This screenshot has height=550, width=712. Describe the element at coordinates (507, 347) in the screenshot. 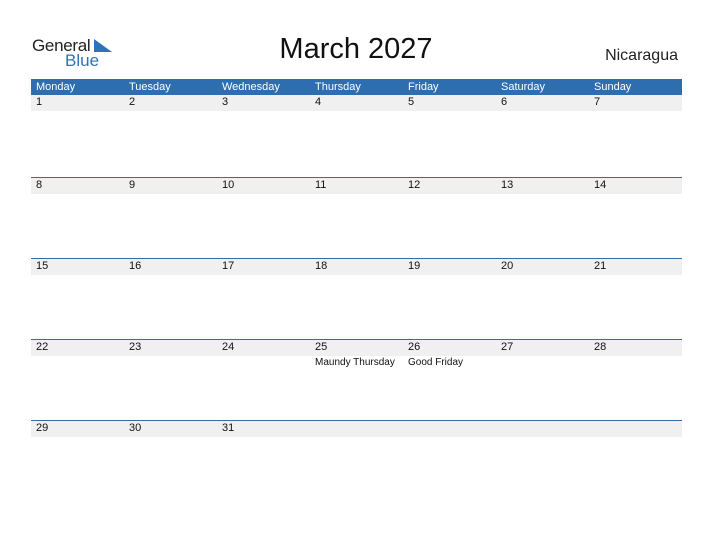

I see `day-number: 27` at that location.